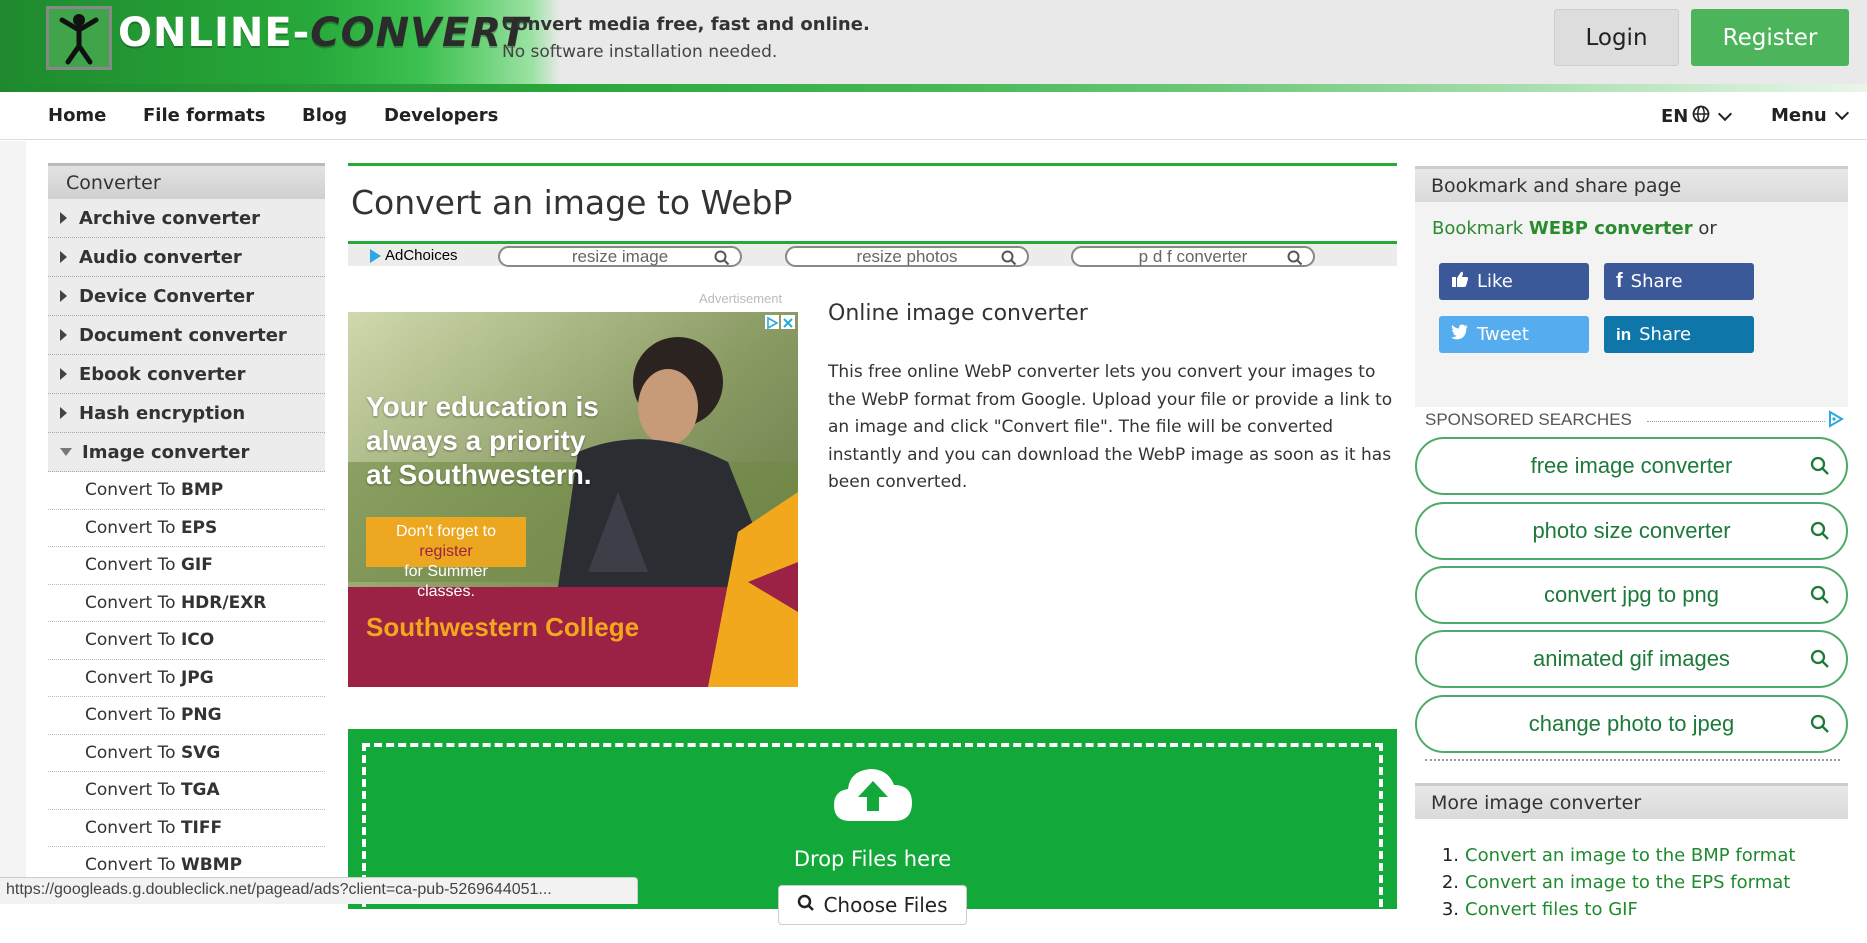 This screenshot has height=943, width=1867. I want to click on login-button: Login, so click(1616, 37).